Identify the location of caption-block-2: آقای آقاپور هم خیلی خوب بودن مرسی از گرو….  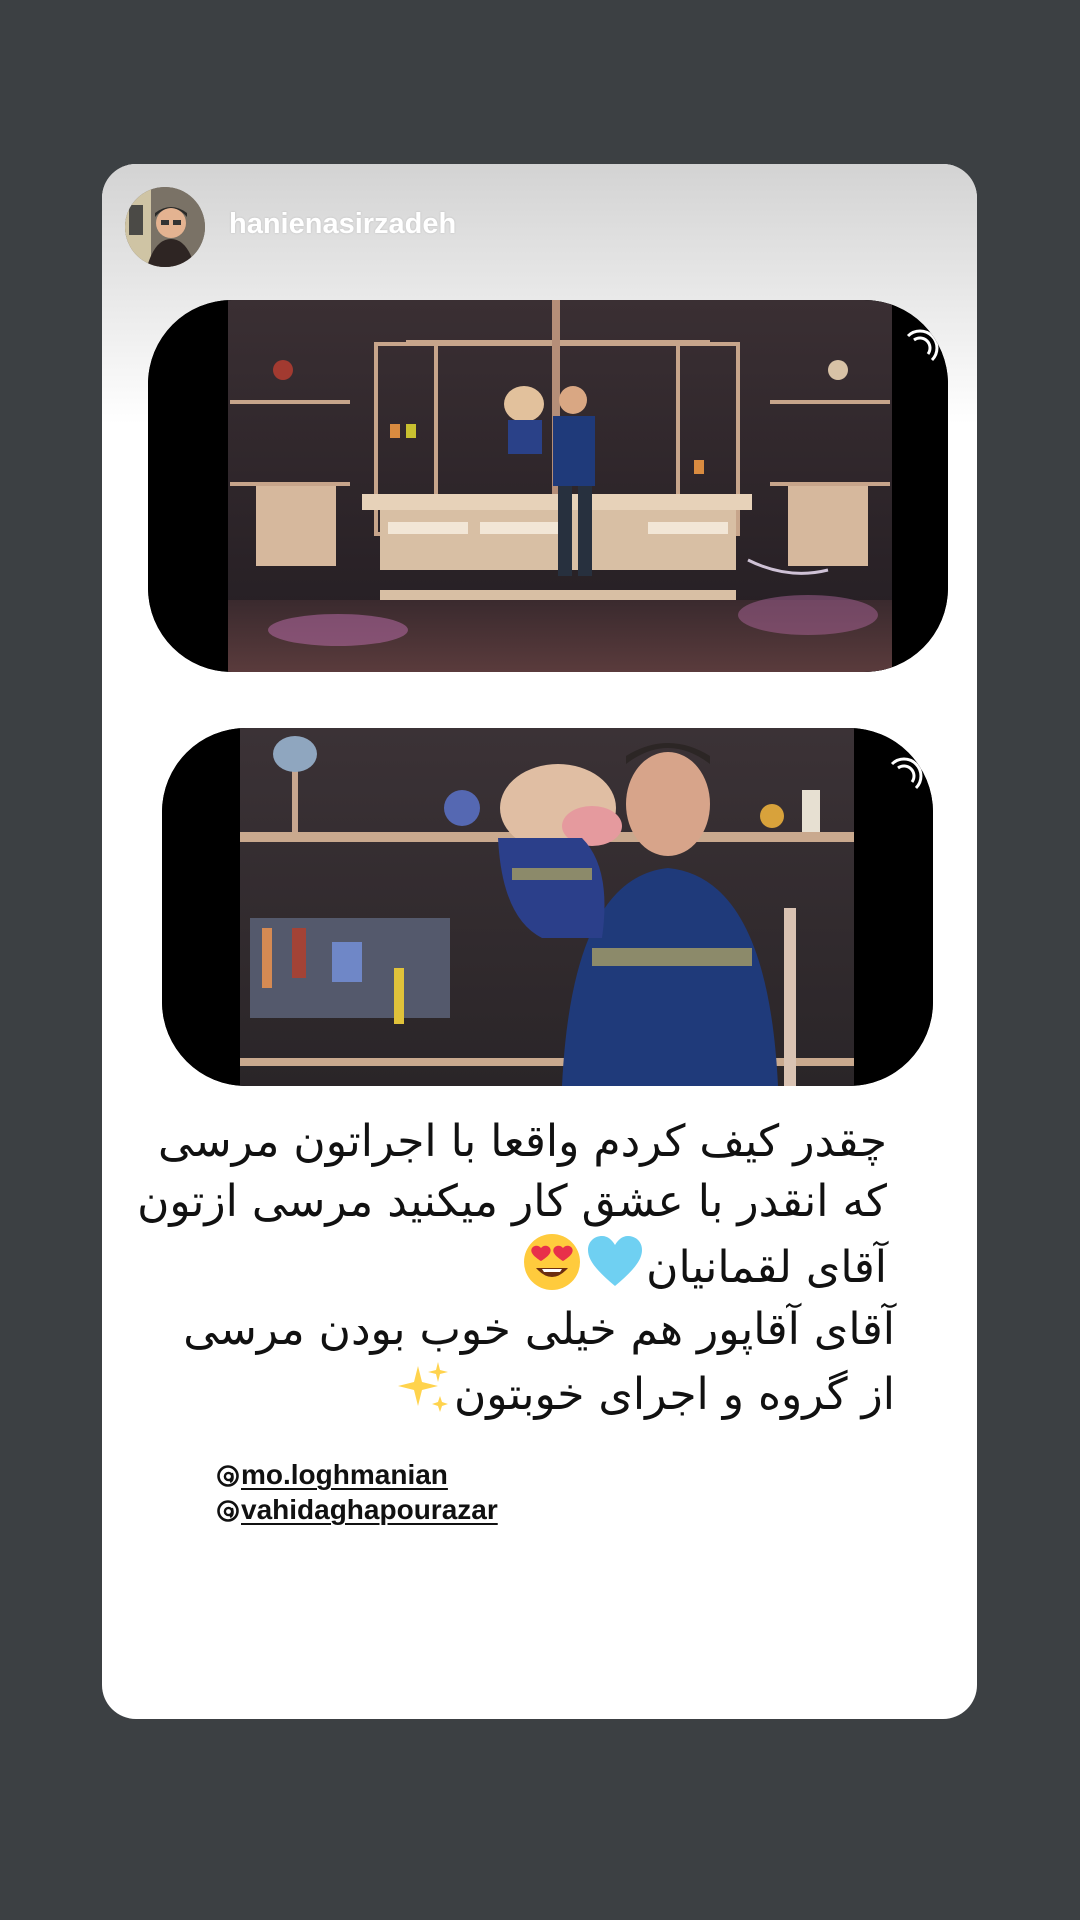
(539, 1360).